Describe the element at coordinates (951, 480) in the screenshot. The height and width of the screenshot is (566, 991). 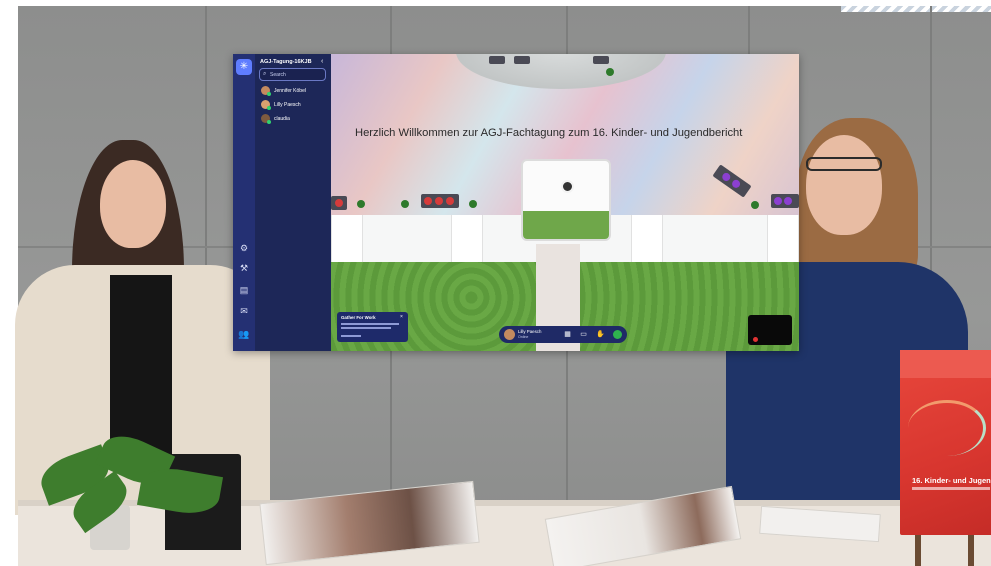
I see `book-title: 16. Kinder- und Jugen` at that location.